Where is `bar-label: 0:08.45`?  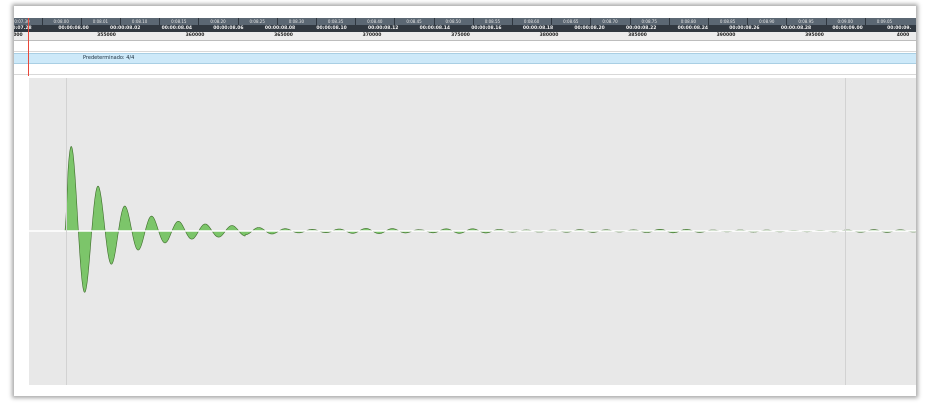 bar-label: 0:08.45 is located at coordinates (414, 21).